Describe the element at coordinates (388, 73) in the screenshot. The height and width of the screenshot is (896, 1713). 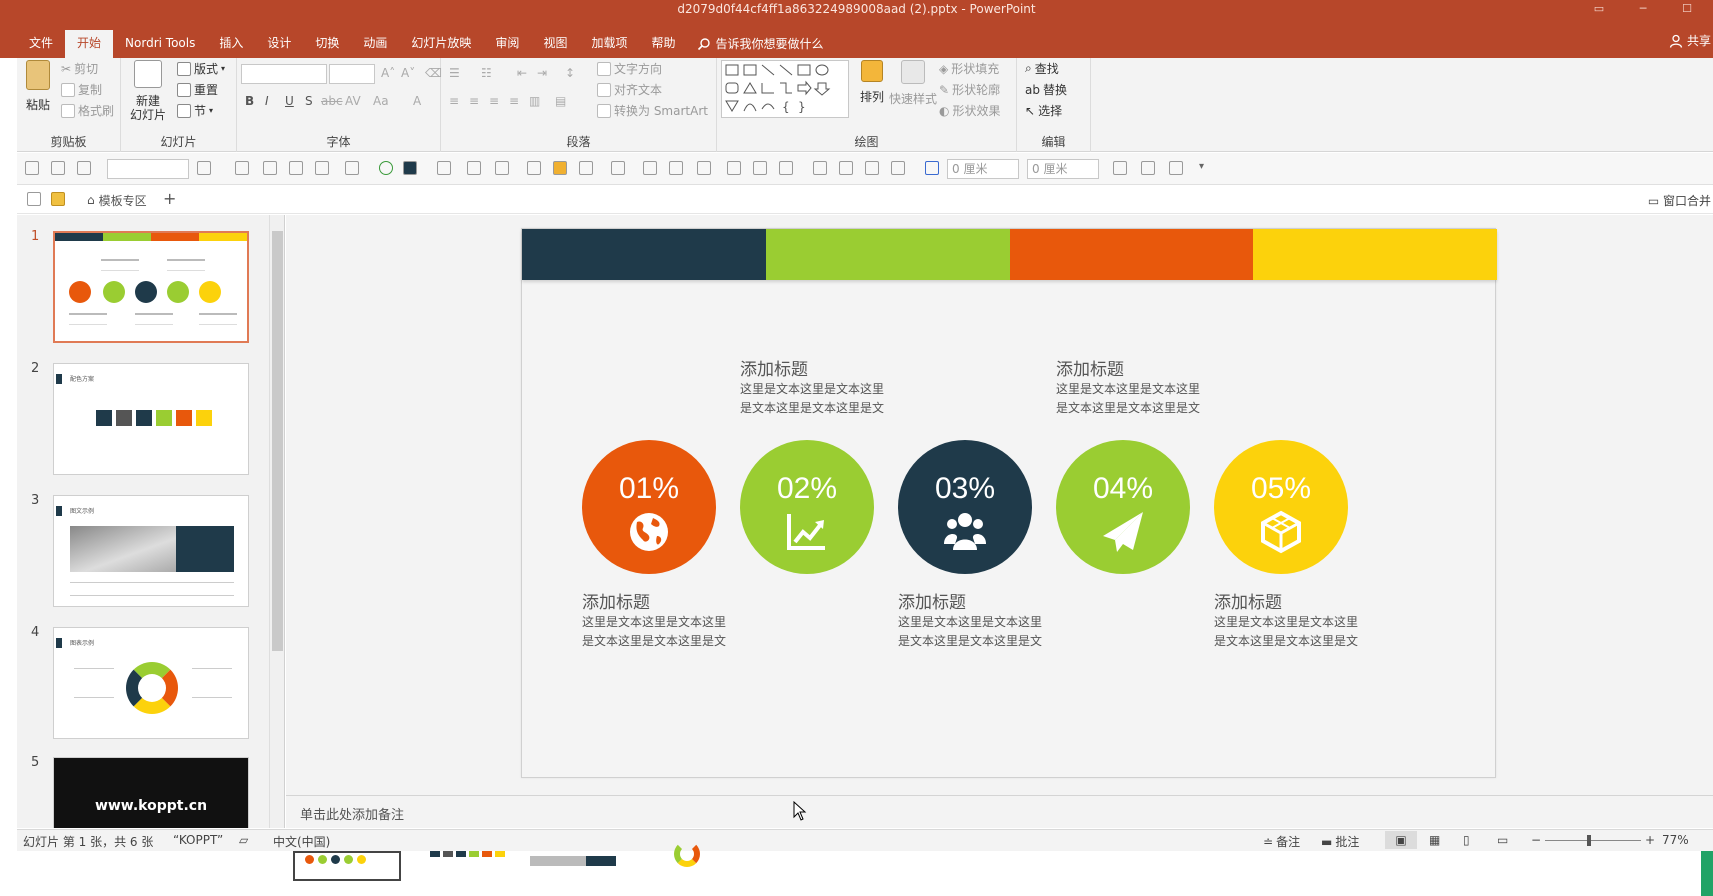
I see `grow-font-icon: A˄` at that location.